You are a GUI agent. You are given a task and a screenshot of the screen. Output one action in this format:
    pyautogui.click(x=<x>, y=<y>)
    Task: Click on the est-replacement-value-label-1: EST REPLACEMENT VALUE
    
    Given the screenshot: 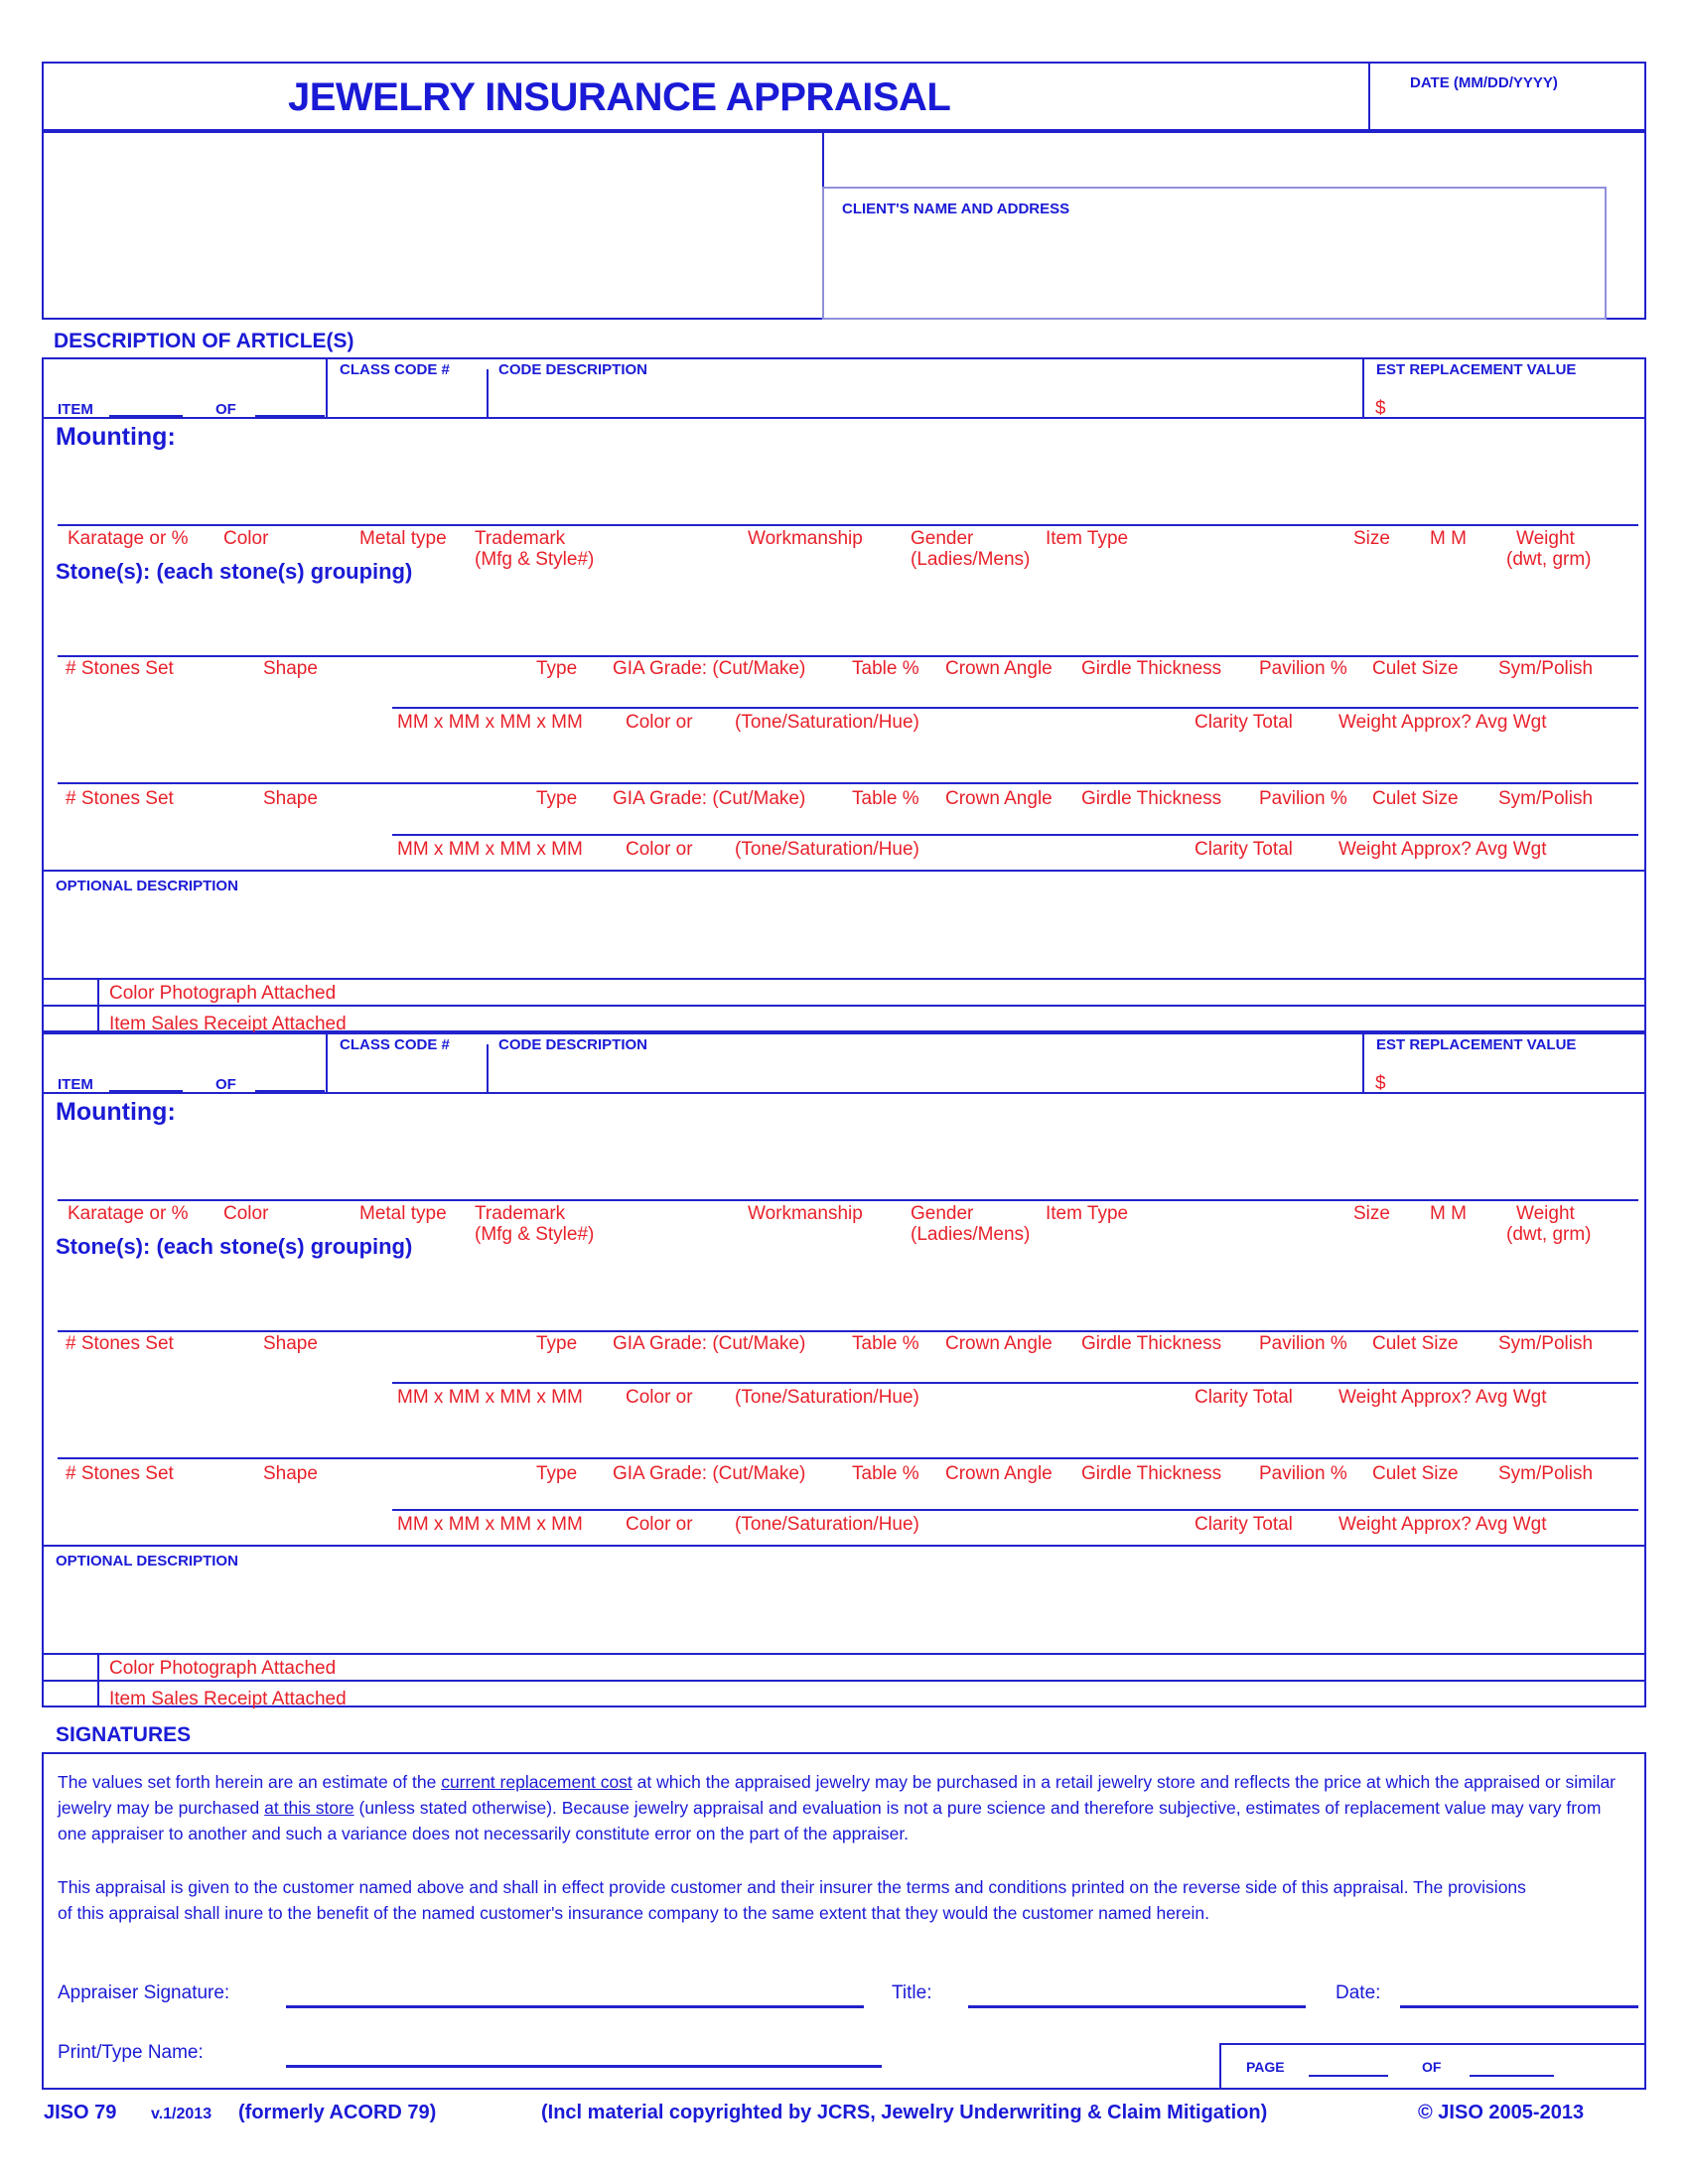 What is the action you would take?
    pyautogui.click(x=1476, y=369)
    